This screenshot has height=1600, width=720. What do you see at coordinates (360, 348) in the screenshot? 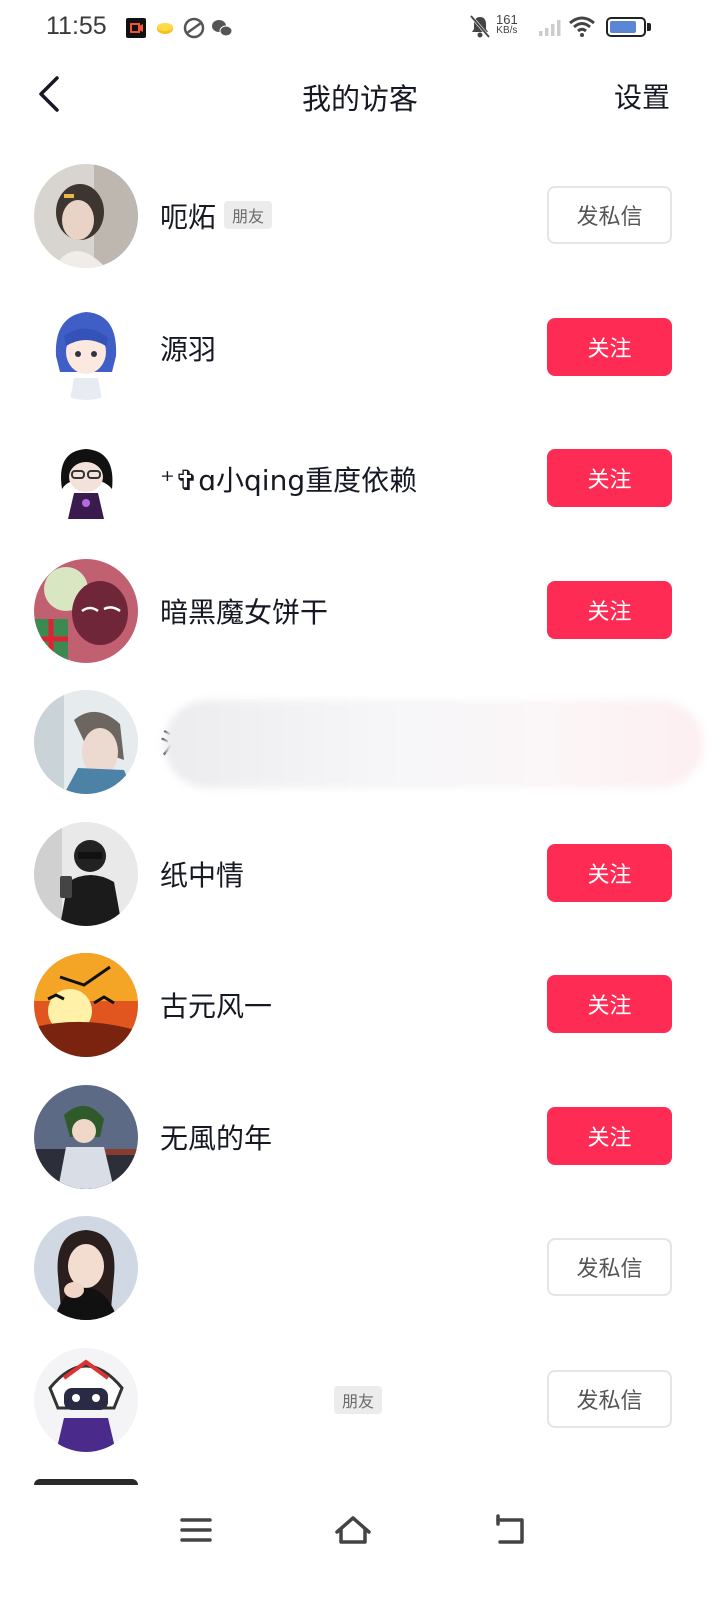
I see `visitor-row: 源羽 关注` at bounding box center [360, 348].